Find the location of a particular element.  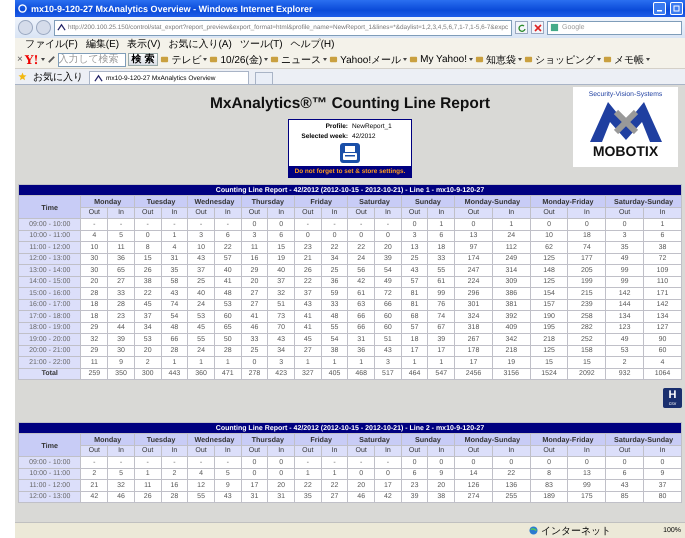

close-button: × is located at coordinates (20, 59).